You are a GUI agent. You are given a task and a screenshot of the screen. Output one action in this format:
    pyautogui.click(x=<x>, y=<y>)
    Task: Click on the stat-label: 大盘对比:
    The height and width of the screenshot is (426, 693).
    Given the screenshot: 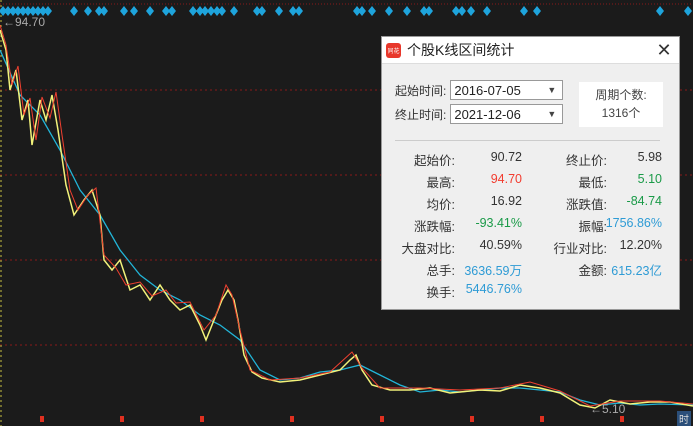 What is the action you would take?
    pyautogui.click(x=428, y=249)
    